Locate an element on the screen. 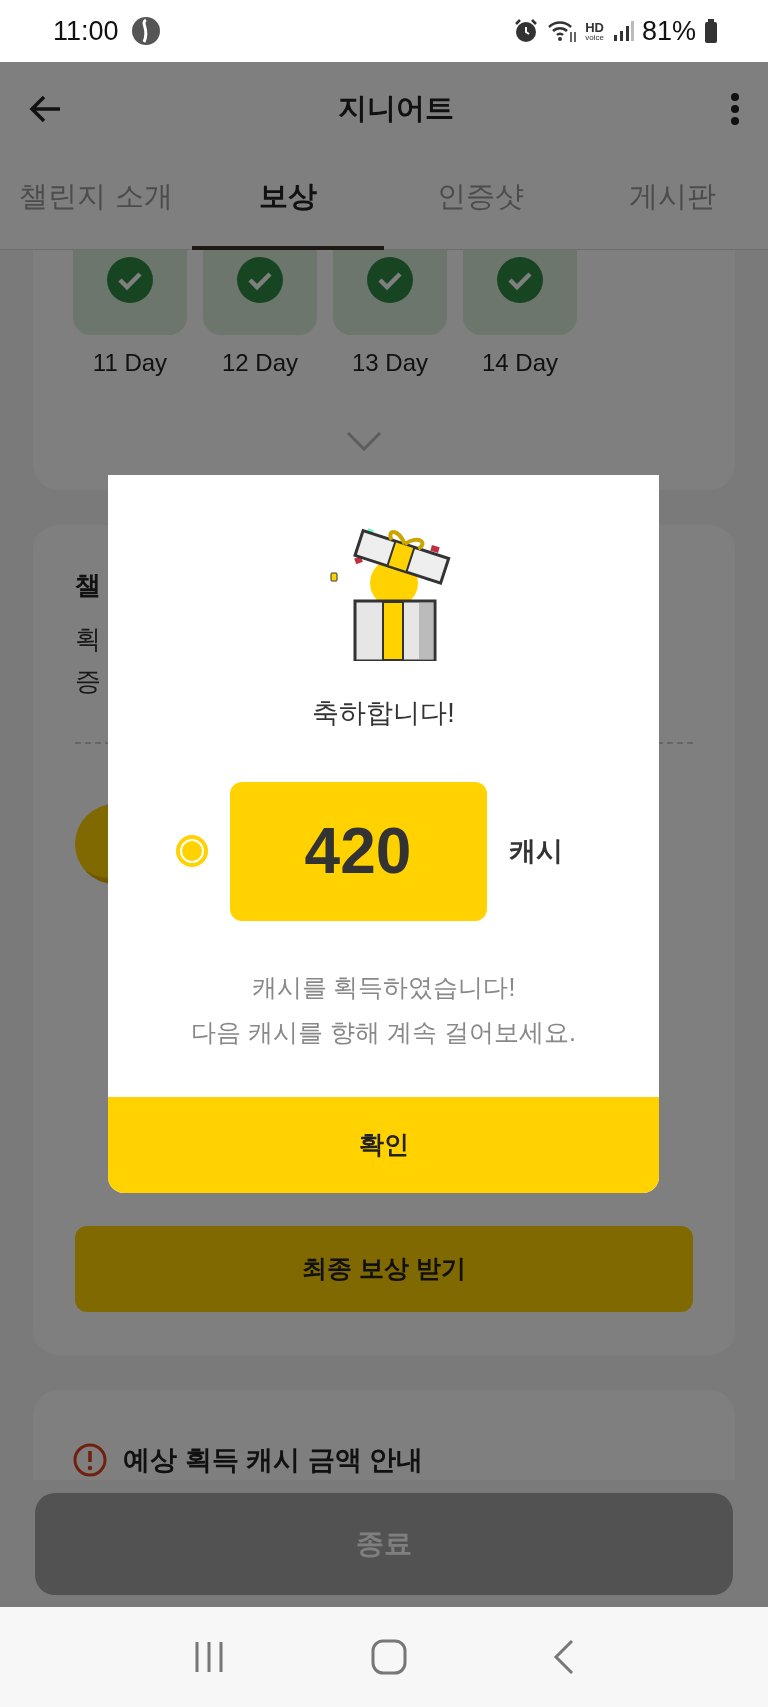  status-time: 11:00 is located at coordinates (86, 31).